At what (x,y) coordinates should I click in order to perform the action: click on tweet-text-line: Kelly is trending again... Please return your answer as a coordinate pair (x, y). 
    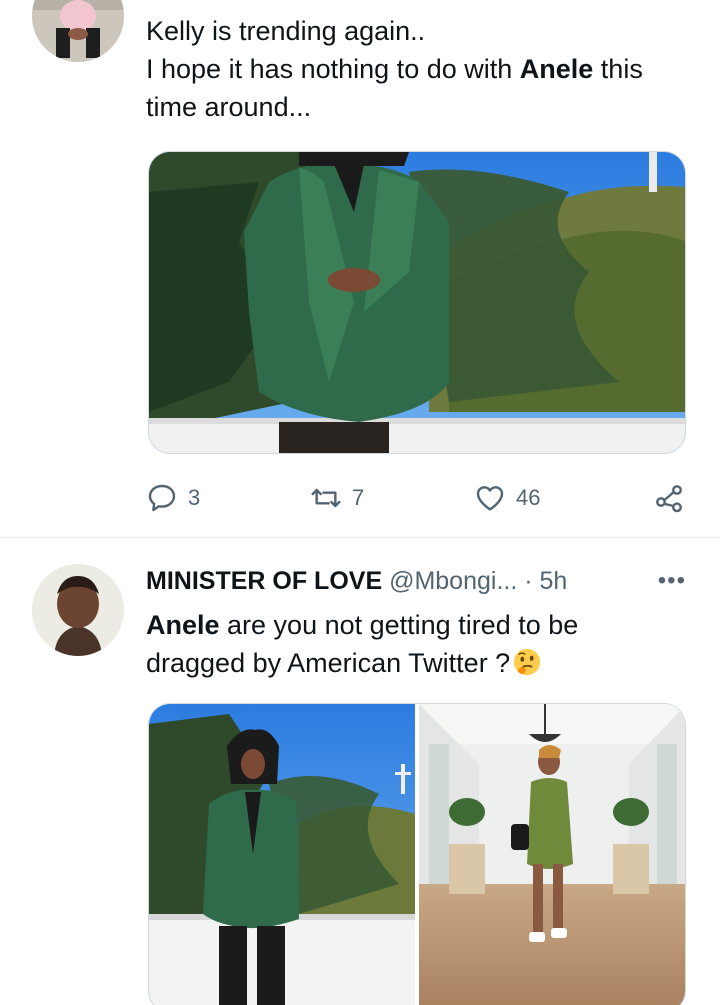
    Looking at the image, I should click on (286, 31).